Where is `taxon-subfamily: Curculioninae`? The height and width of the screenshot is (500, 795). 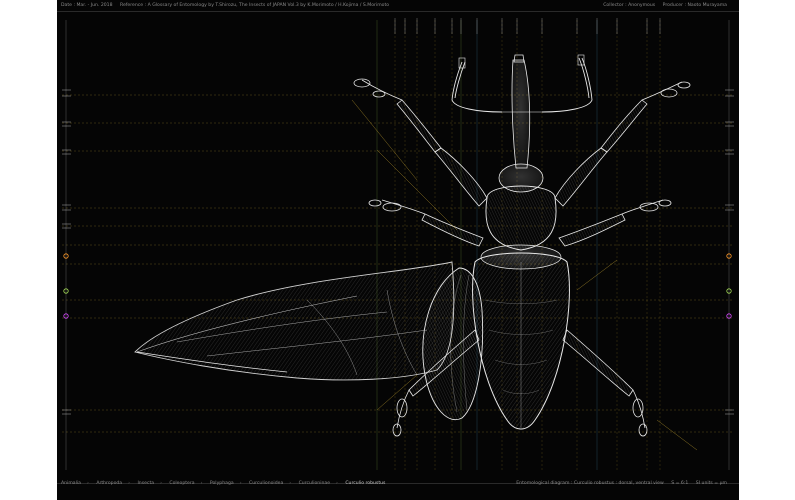 taxon-subfamily: Curculioninae is located at coordinates (314, 483).